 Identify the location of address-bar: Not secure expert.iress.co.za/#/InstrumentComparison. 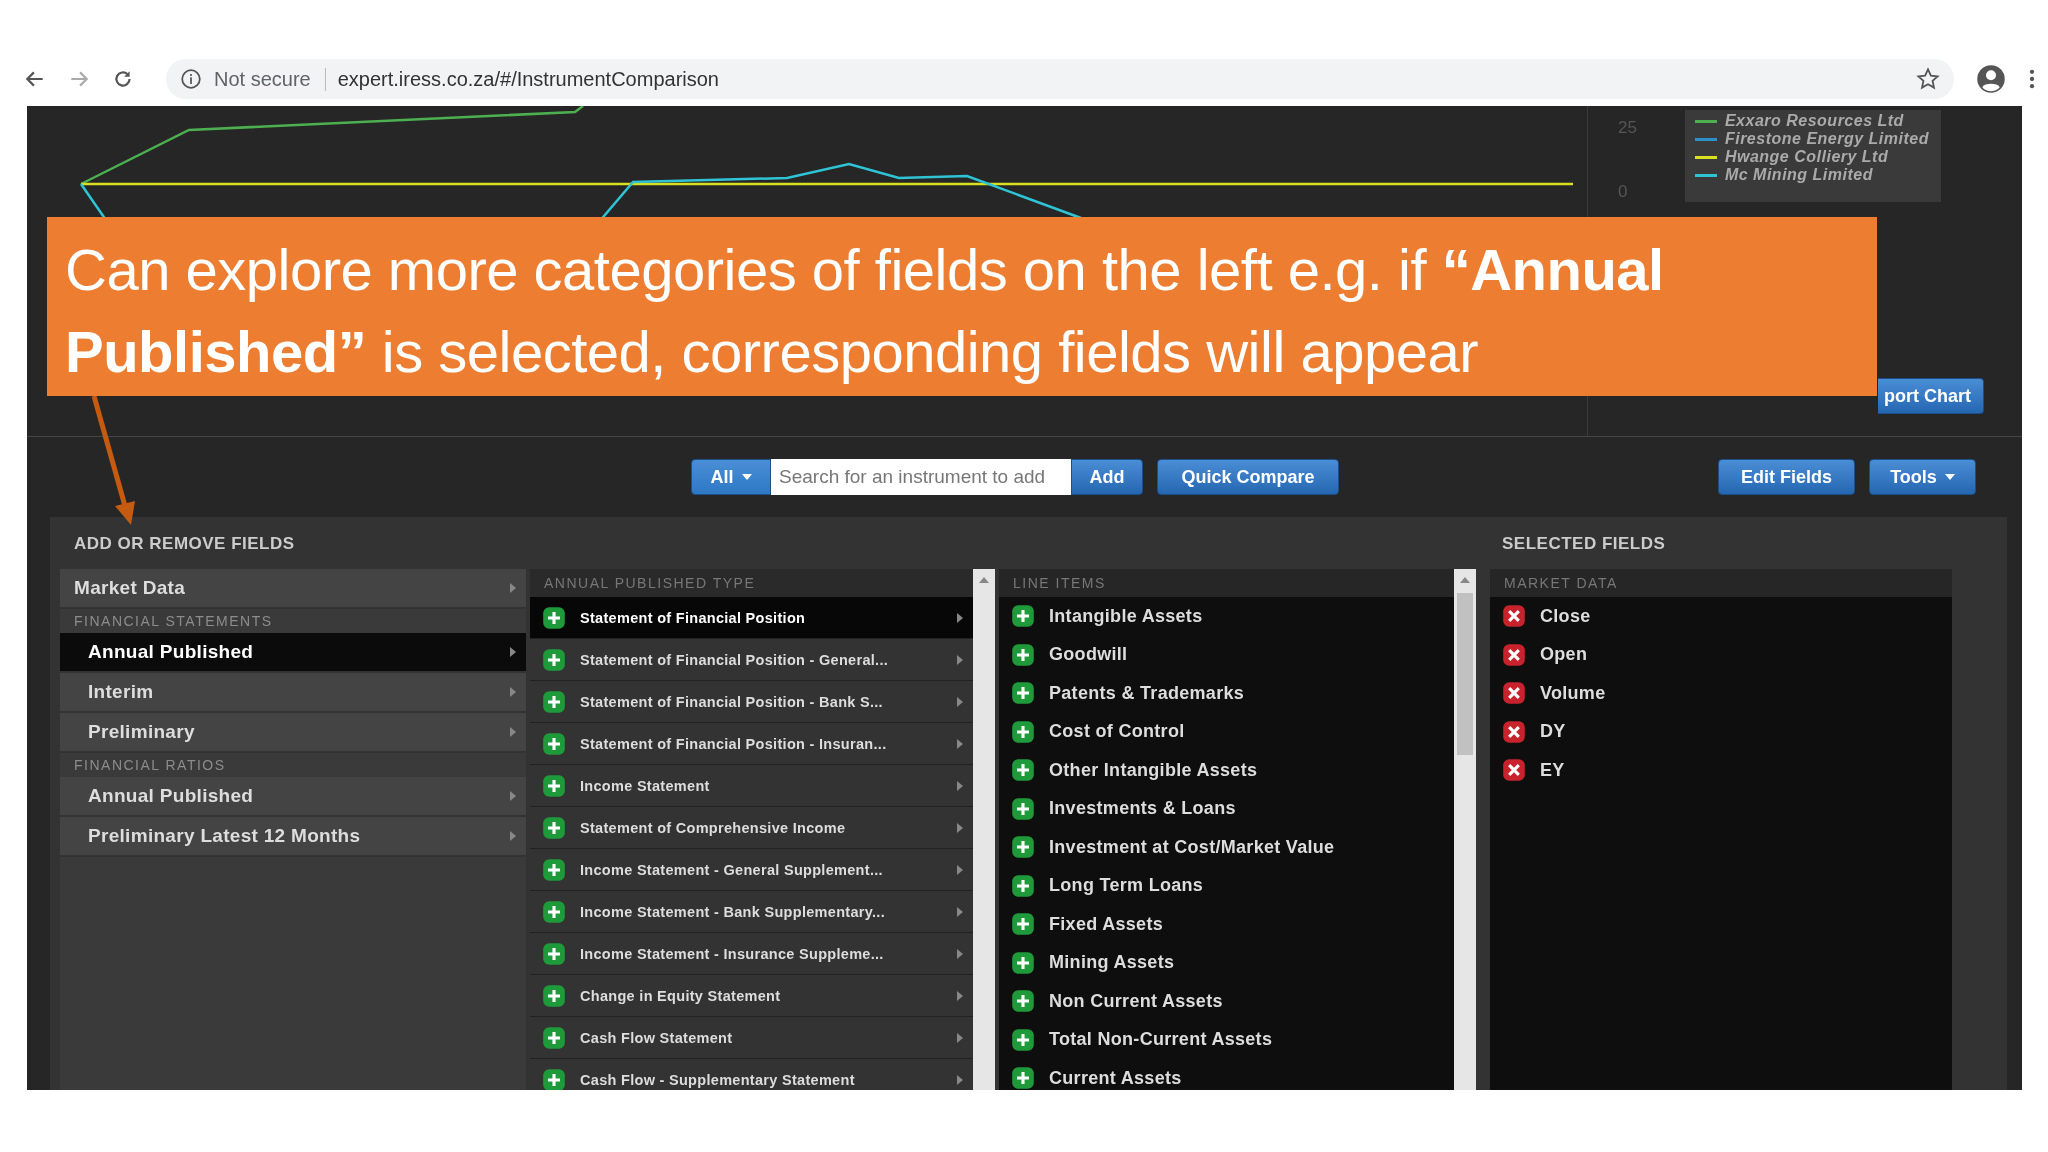
(1060, 79).